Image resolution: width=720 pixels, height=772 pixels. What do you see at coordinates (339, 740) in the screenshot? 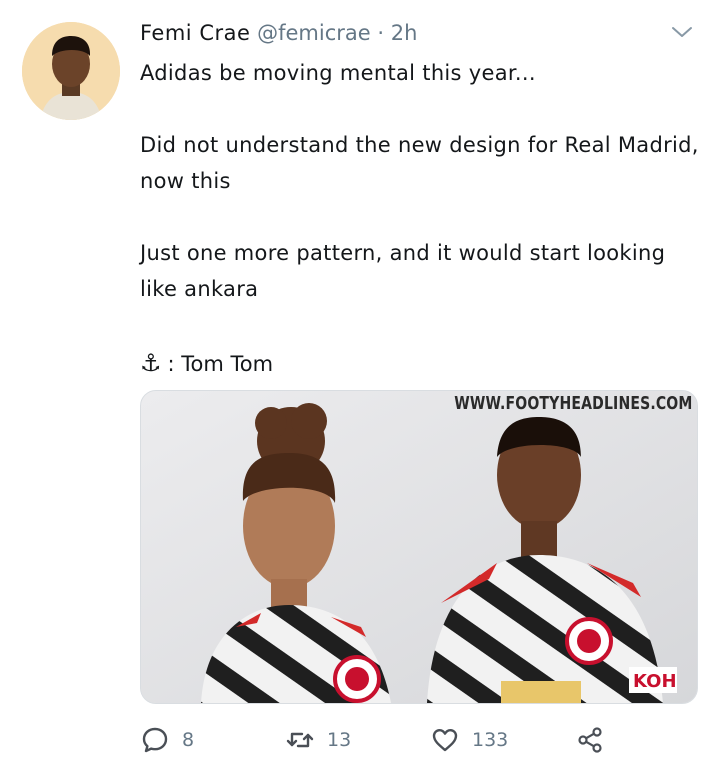
I see `retweet-count: 13` at bounding box center [339, 740].